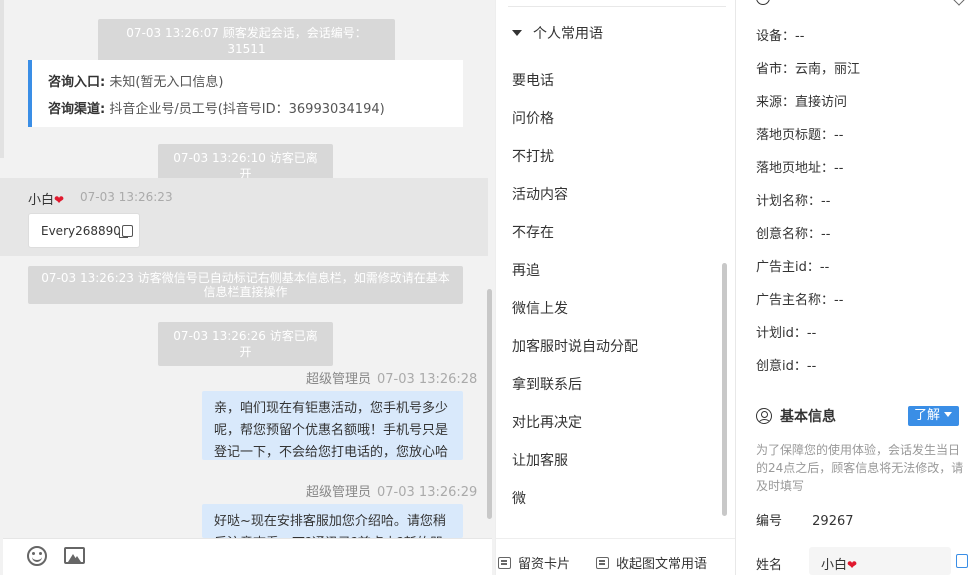 The width and height of the screenshot is (978, 575). Describe the element at coordinates (489, 404) in the screenshot. I see `chat-scrollbar` at that location.